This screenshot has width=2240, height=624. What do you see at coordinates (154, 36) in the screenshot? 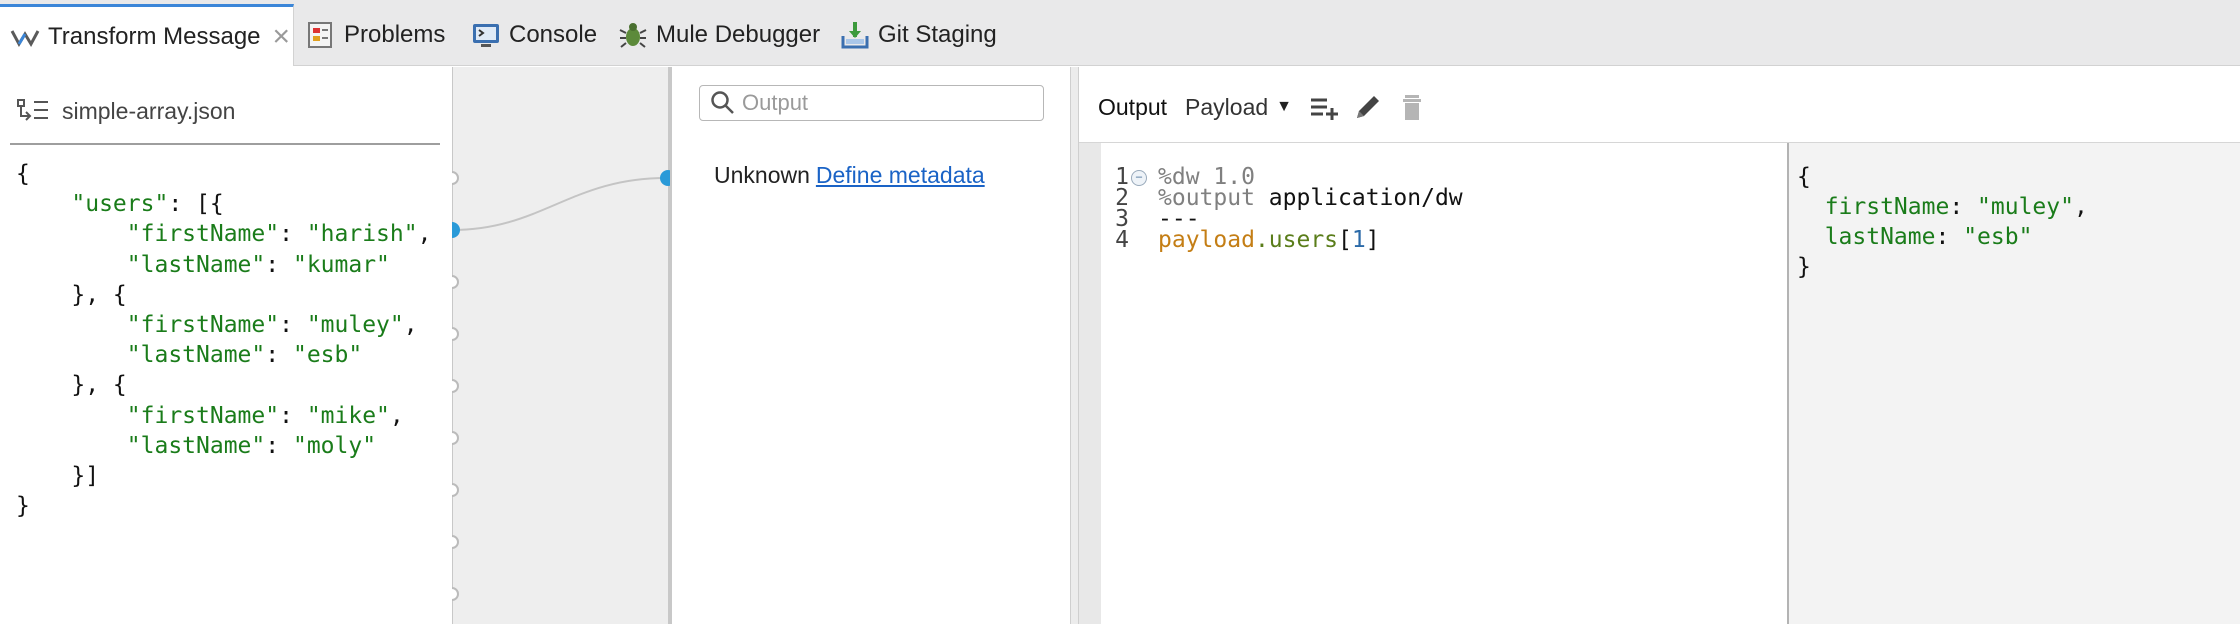
I see `tab-label: Transform Message` at bounding box center [154, 36].